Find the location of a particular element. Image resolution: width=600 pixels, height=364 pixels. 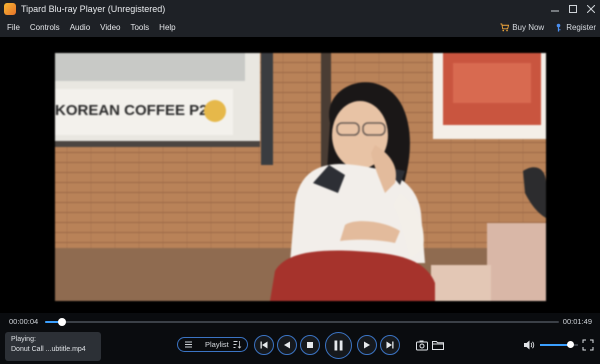

total-time: 00:01:49 is located at coordinates (577, 321).